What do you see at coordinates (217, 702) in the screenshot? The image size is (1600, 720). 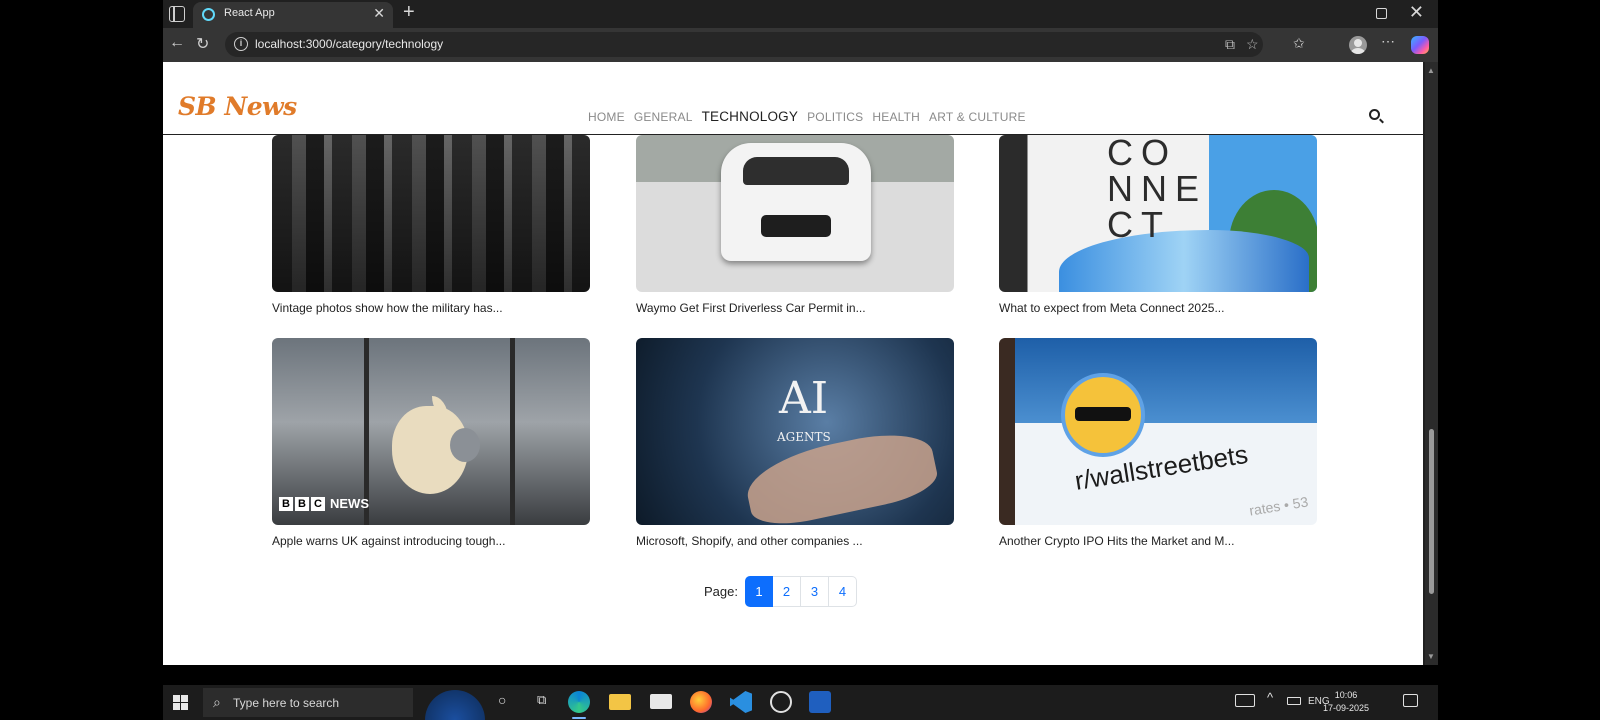 I see `search-icon: ⌕` at bounding box center [217, 702].